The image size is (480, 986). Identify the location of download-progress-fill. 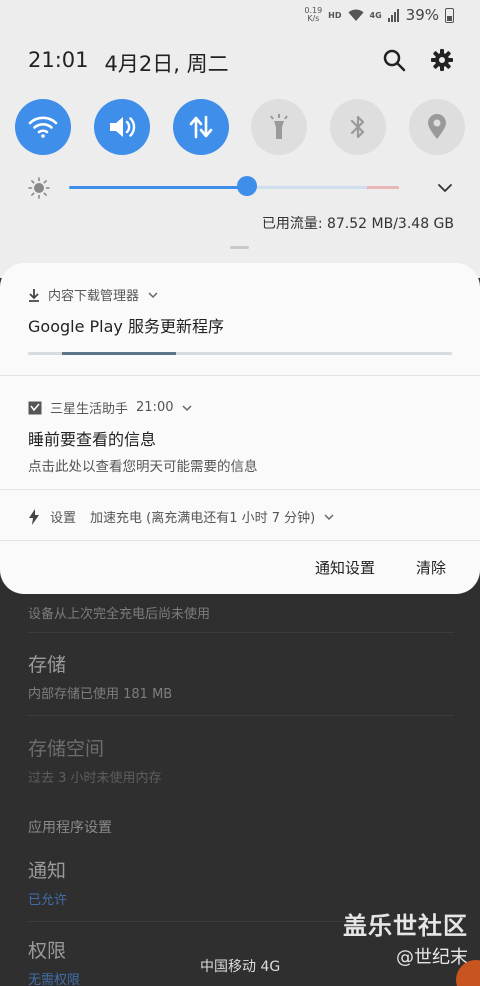
(119, 353).